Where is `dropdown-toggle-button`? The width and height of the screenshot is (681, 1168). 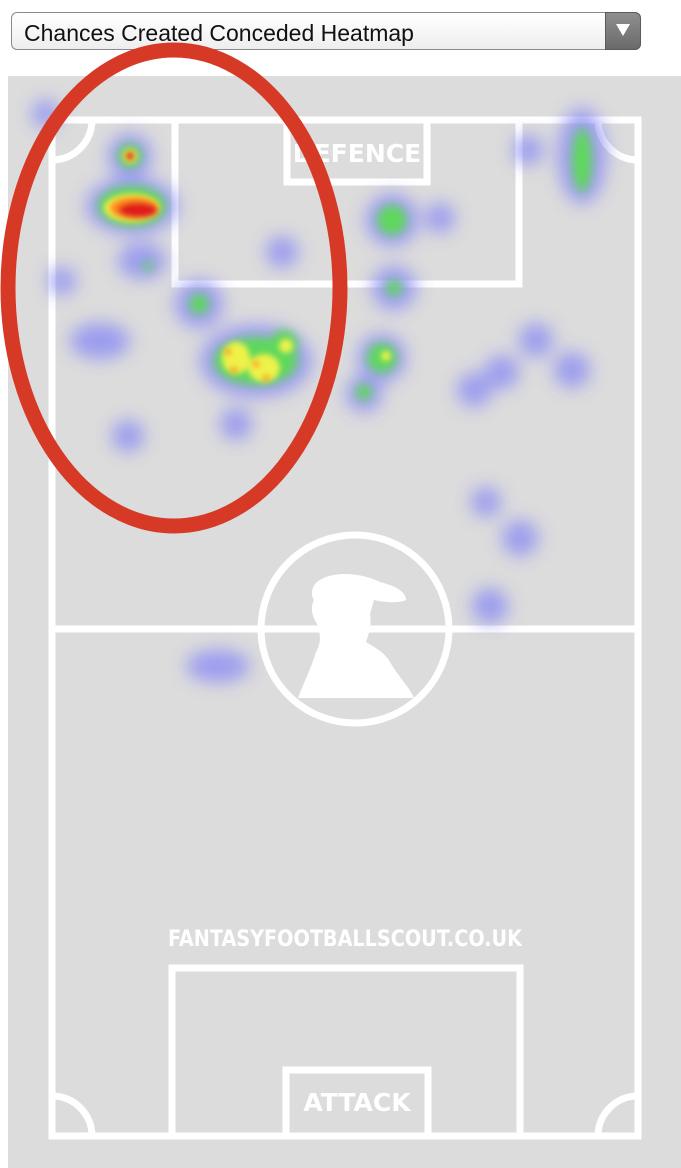 dropdown-toggle-button is located at coordinates (623, 31).